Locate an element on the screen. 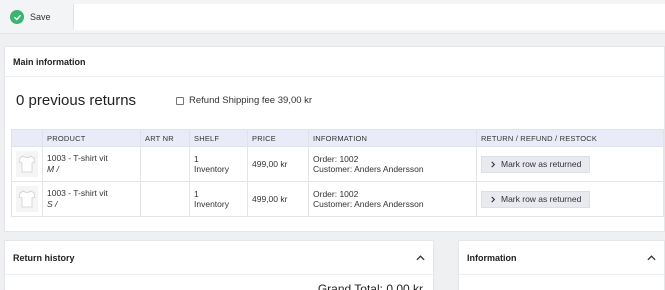 This screenshot has width=665, height=290. previous-returns-label: 0 previous returns is located at coordinates (76, 100).